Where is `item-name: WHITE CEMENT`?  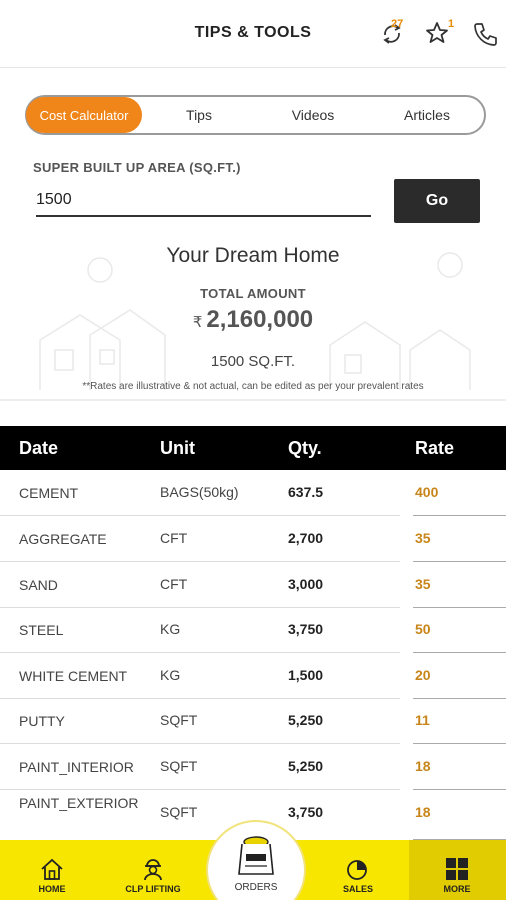 item-name: WHITE CEMENT is located at coordinates (73, 676).